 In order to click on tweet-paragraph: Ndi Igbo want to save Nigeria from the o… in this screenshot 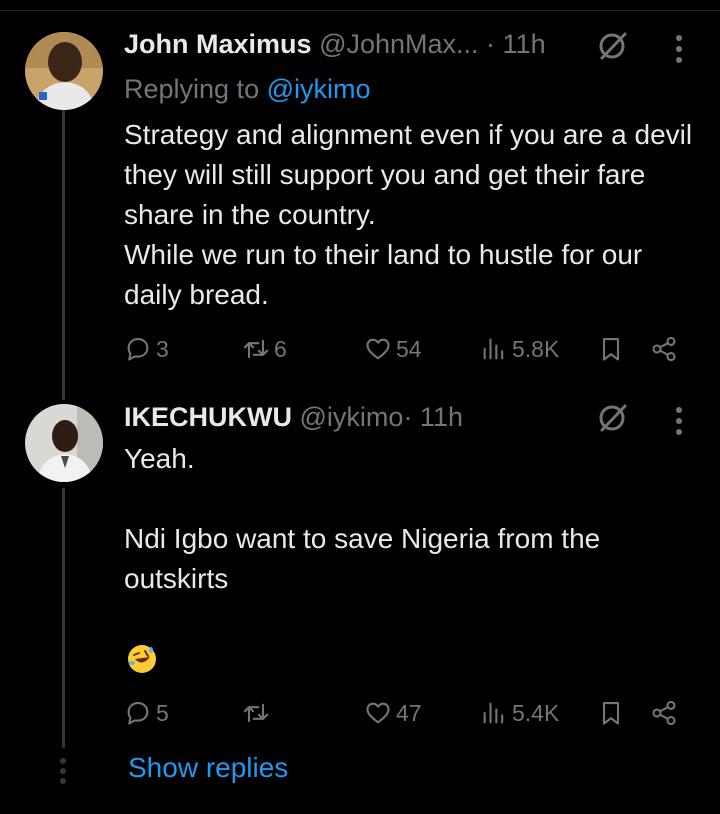, I will do `click(362, 558)`.